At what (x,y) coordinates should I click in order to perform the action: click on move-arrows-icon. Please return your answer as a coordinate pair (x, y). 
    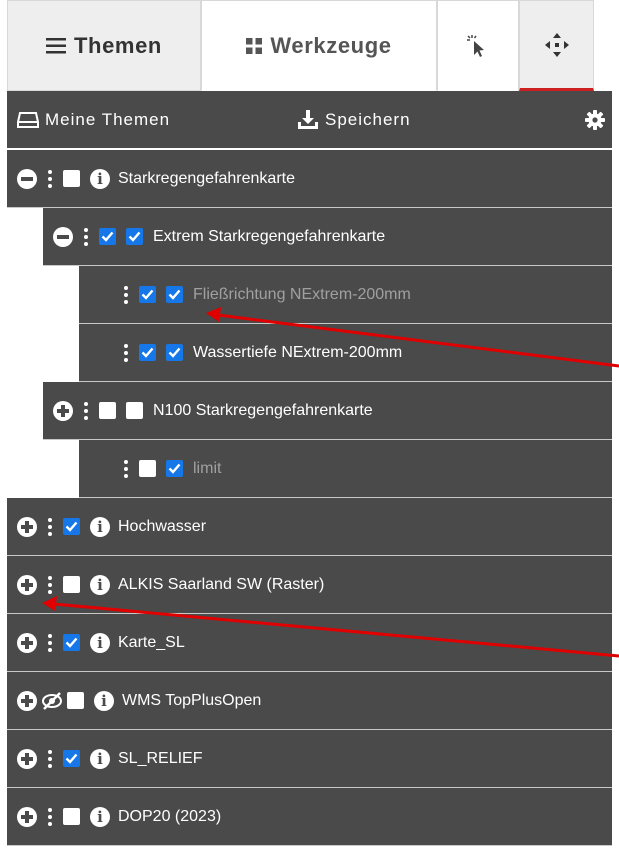
    Looking at the image, I should click on (557, 45).